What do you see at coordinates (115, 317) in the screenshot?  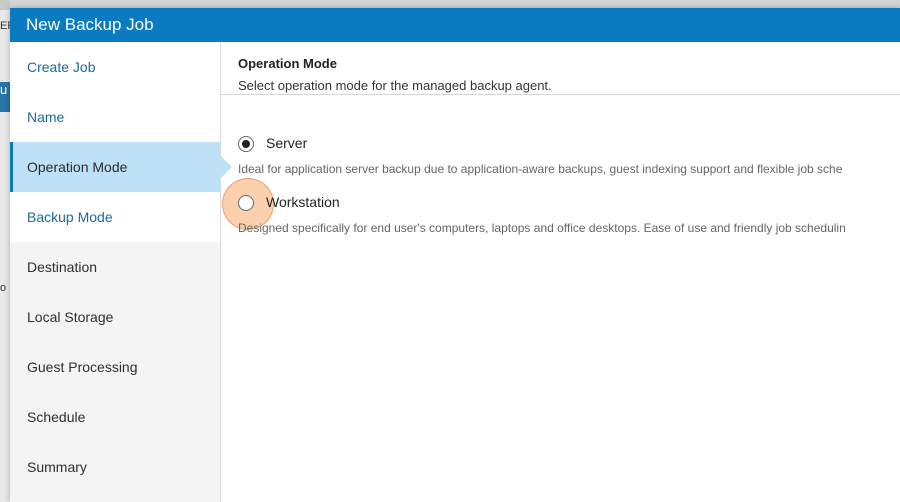 I see `step-local-storage: Local Storage` at bounding box center [115, 317].